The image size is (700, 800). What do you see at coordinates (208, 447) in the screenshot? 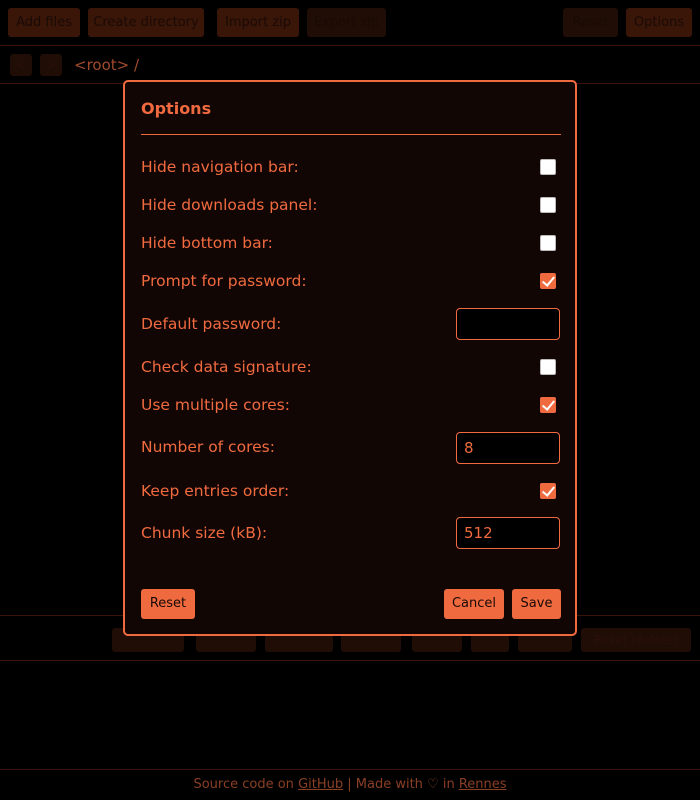
I see `number-of-cores-label: Number of cores:` at bounding box center [208, 447].